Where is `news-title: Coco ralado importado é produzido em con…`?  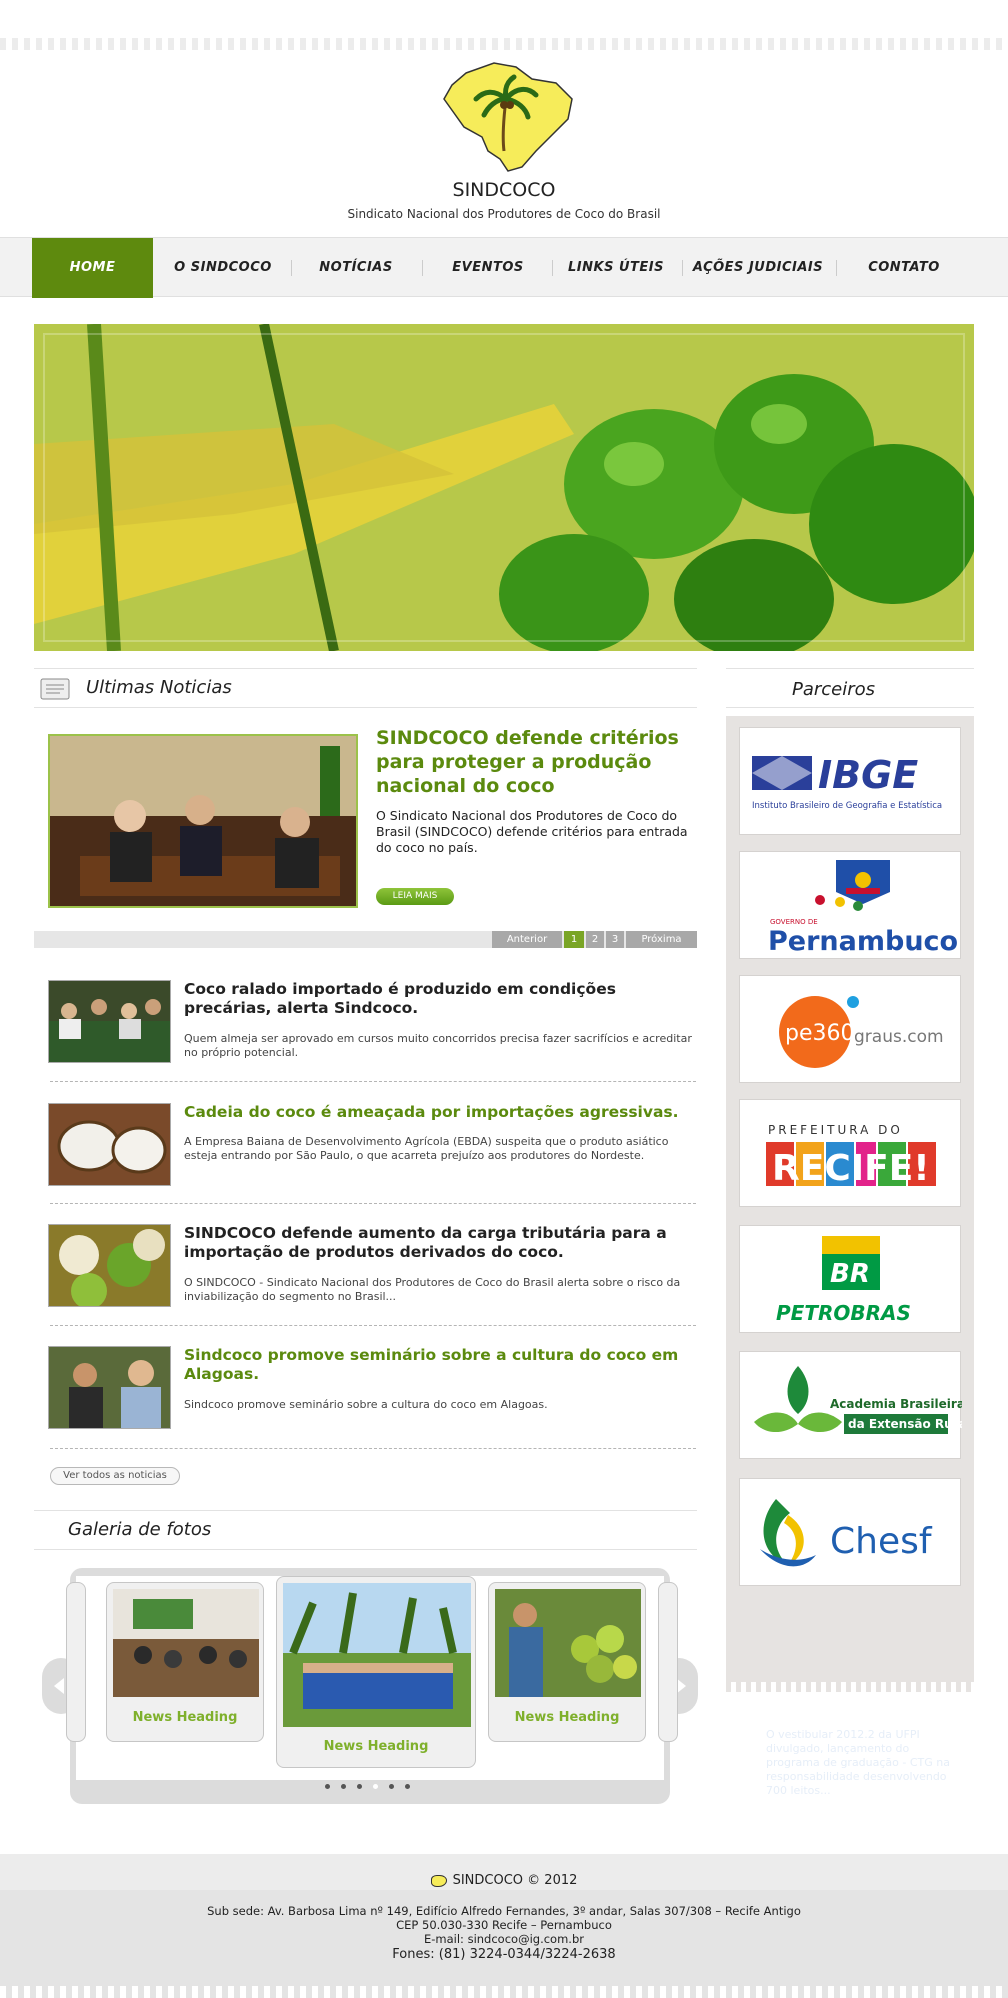
news-title: Coco ralado importado é produzido em con… is located at coordinates (439, 999).